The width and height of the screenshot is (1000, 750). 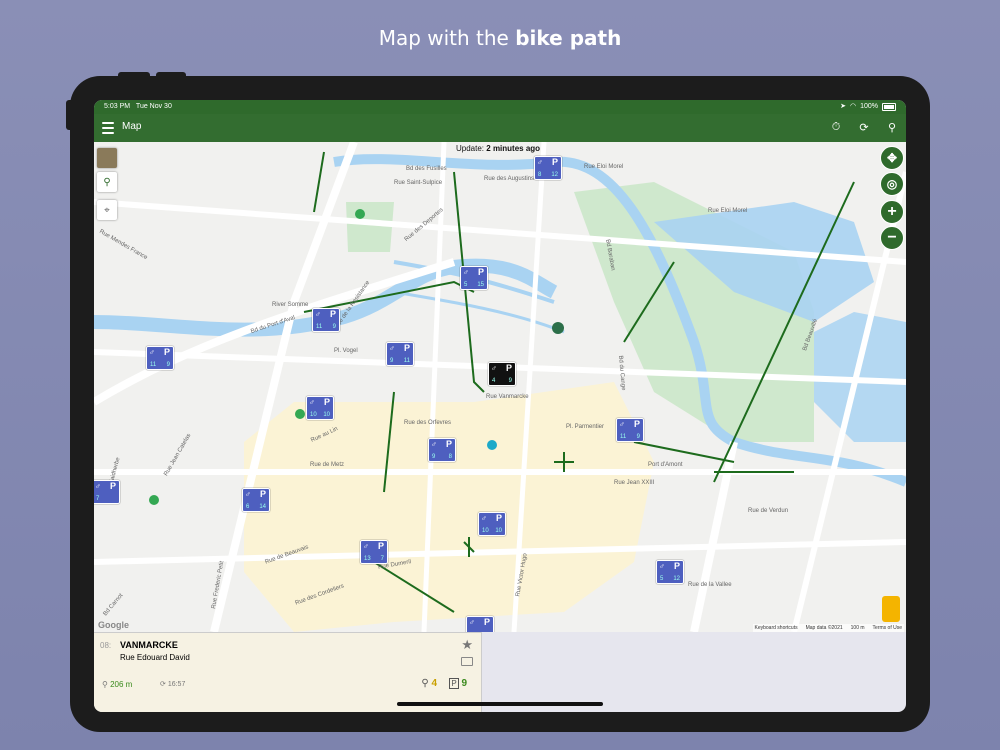 I want to click on battery-percent: 100%, so click(x=869, y=106).